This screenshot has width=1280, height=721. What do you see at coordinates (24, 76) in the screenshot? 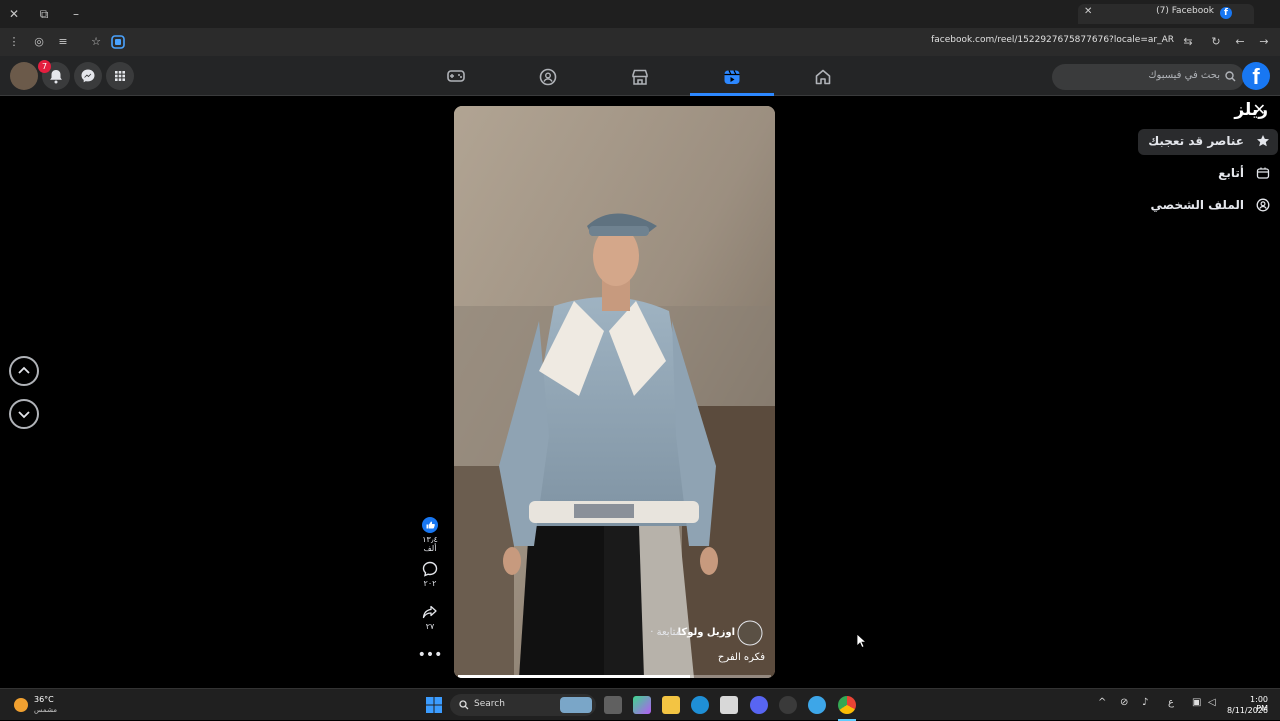
I see `account-avatar` at bounding box center [24, 76].